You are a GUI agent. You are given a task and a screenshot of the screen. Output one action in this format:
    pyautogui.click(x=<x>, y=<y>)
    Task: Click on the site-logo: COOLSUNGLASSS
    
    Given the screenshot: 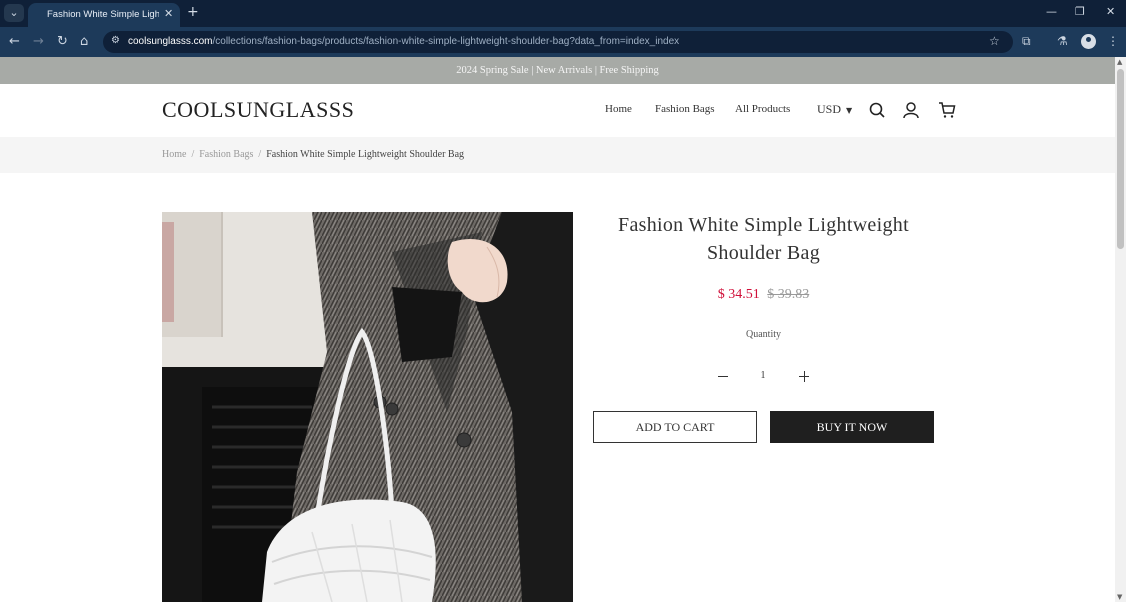 What is the action you would take?
    pyautogui.click(x=258, y=110)
    